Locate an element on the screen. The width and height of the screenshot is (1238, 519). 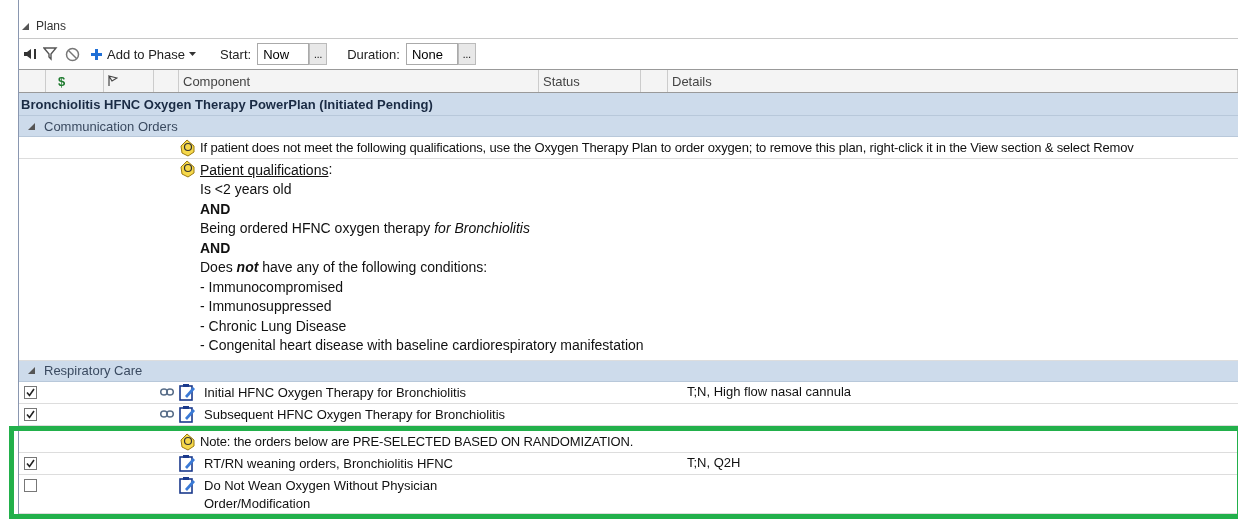
order-details: T;N, High flow nasal cannula is located at coordinates (769, 391).